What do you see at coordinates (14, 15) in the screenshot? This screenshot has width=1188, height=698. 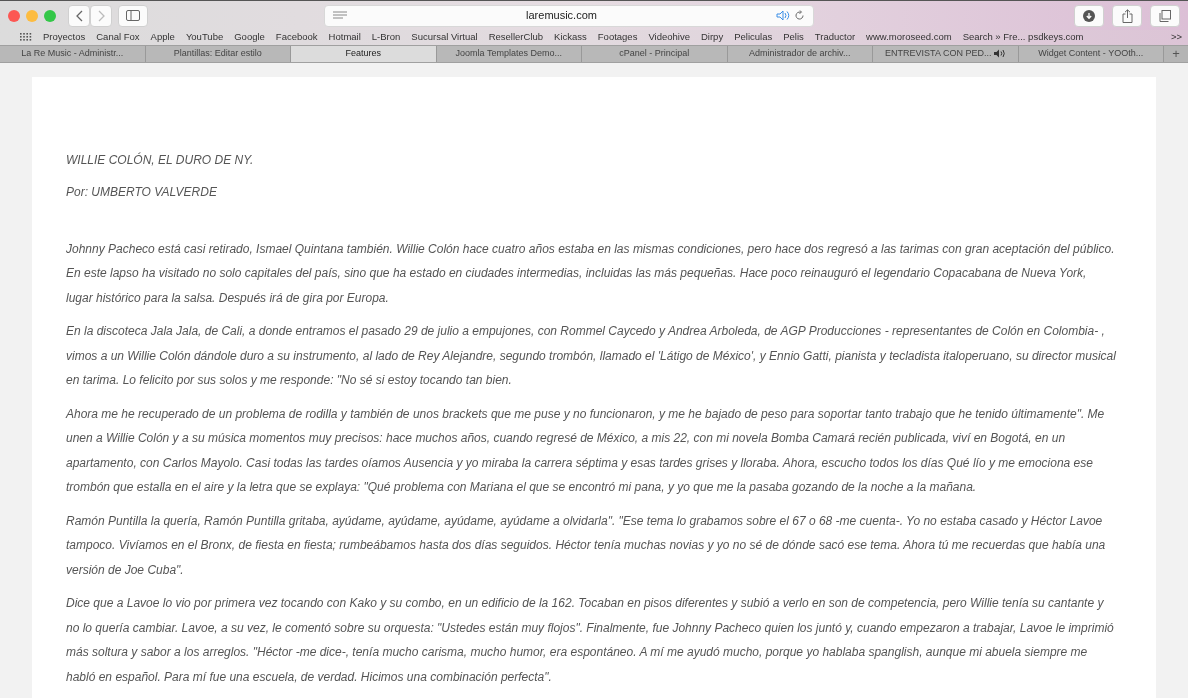 I see `close-icon` at bounding box center [14, 15].